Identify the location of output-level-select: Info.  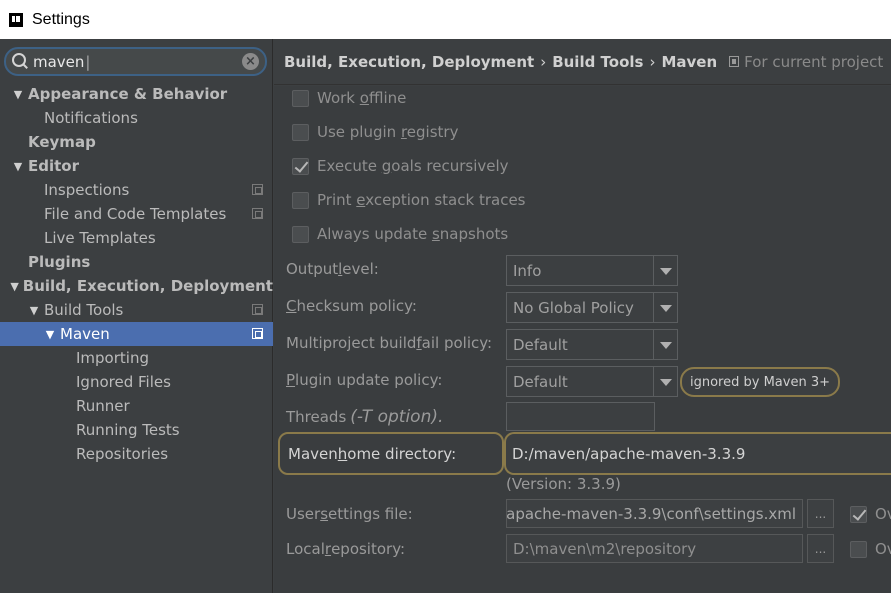
(592, 270).